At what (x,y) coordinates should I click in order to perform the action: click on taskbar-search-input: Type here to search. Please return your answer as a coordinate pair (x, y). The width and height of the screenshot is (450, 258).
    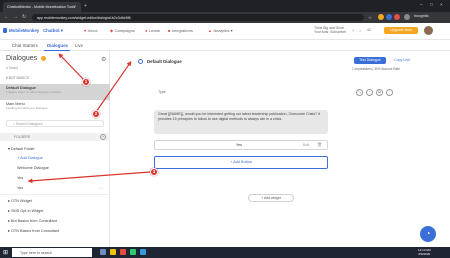
    Looking at the image, I should click on (52, 252).